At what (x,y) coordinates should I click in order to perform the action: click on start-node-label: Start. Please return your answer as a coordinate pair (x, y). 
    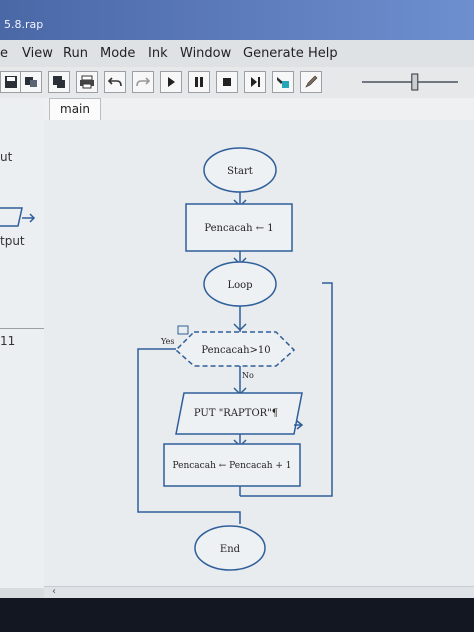
    Looking at the image, I should click on (240, 171).